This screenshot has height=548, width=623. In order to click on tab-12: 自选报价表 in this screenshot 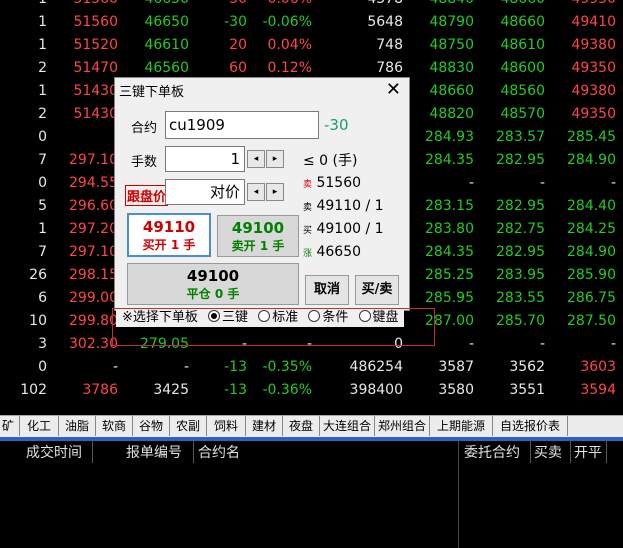, I will do `click(530, 426)`.